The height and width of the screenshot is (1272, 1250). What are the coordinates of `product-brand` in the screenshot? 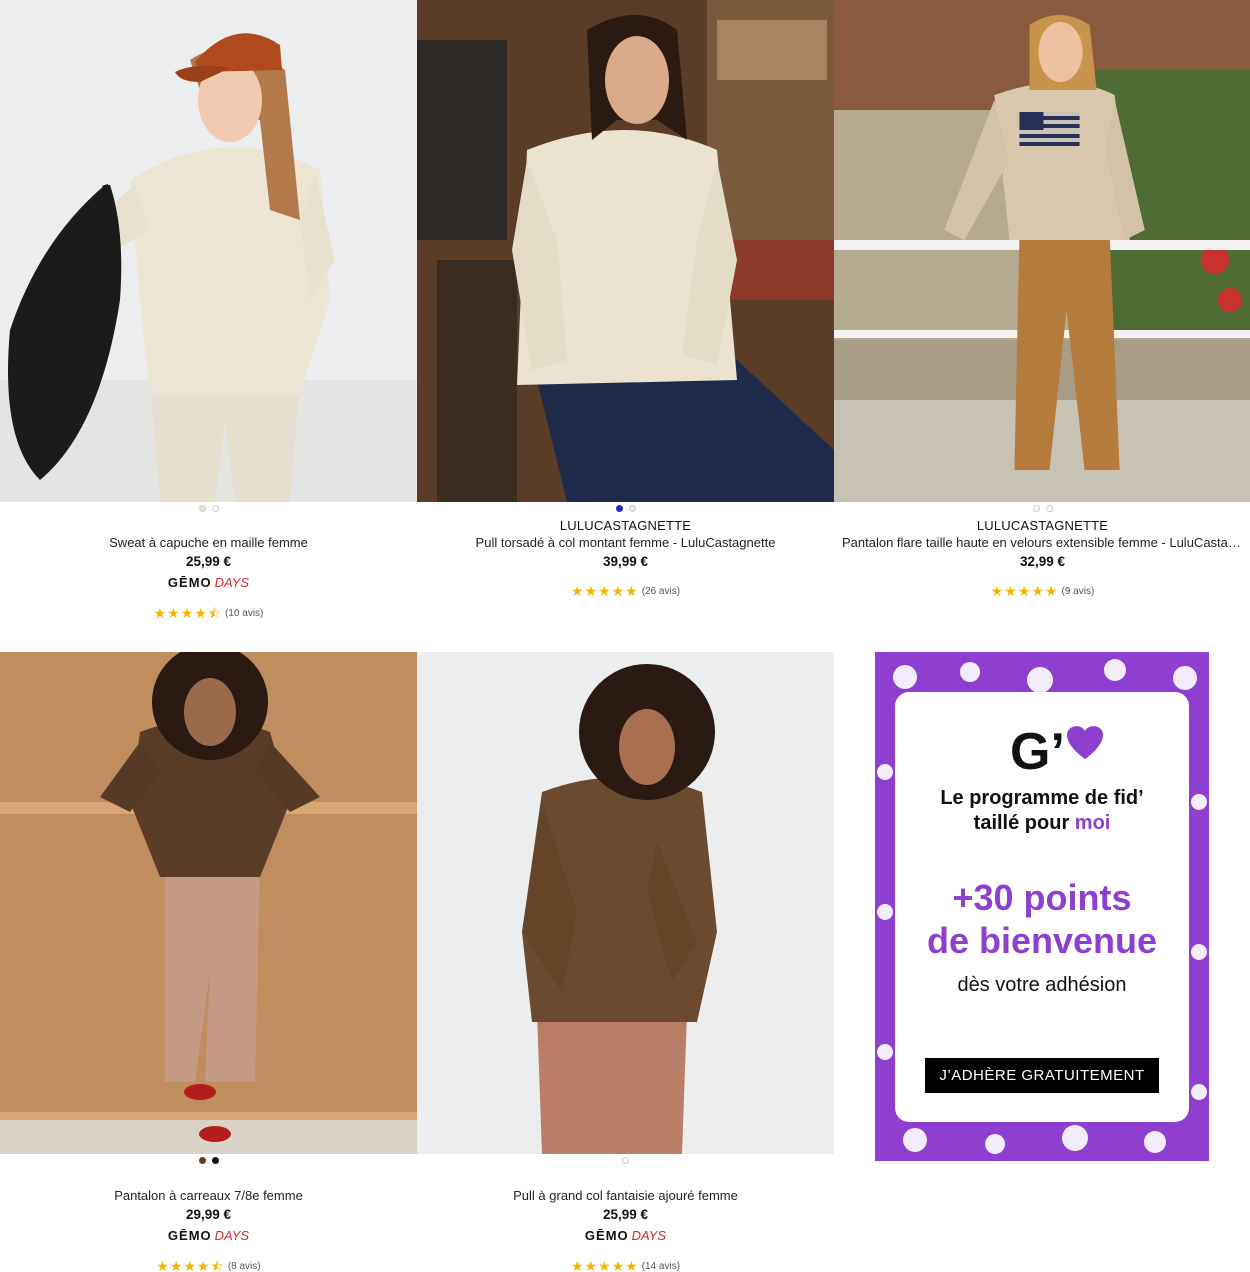 It's located at (208, 526).